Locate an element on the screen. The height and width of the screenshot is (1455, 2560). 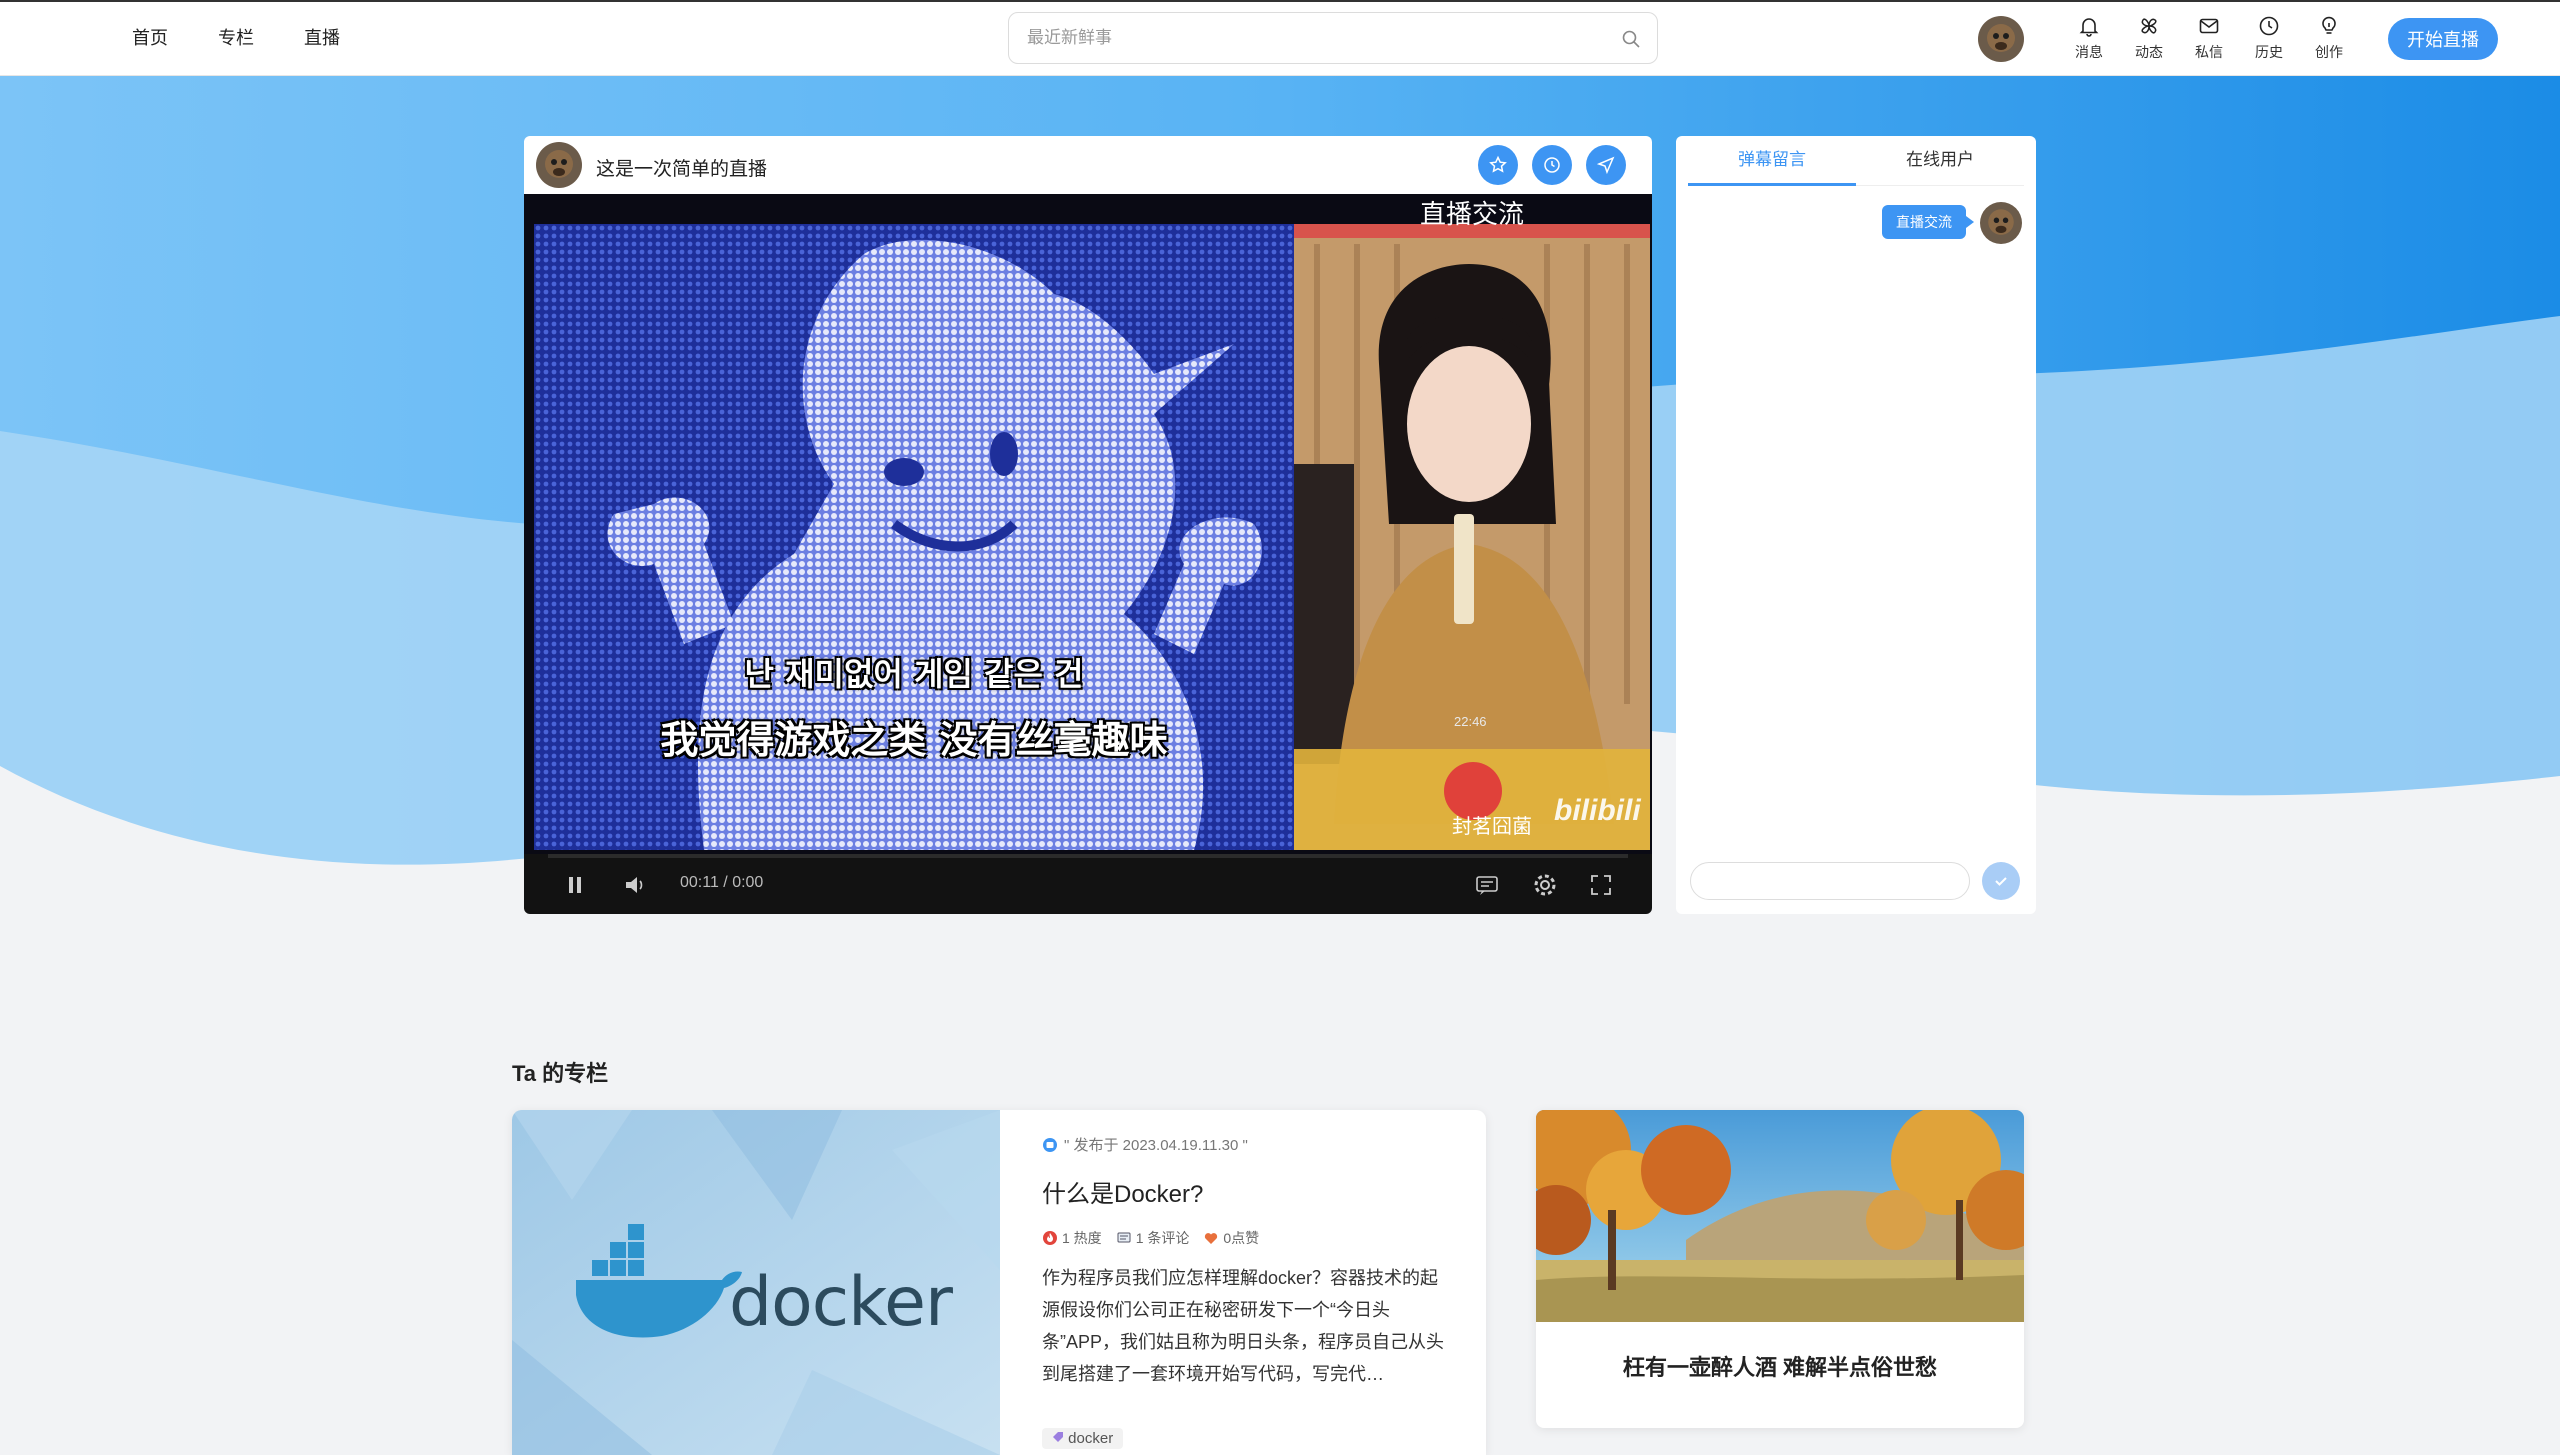
history-button: 历史 is located at coordinates (2269, 38).